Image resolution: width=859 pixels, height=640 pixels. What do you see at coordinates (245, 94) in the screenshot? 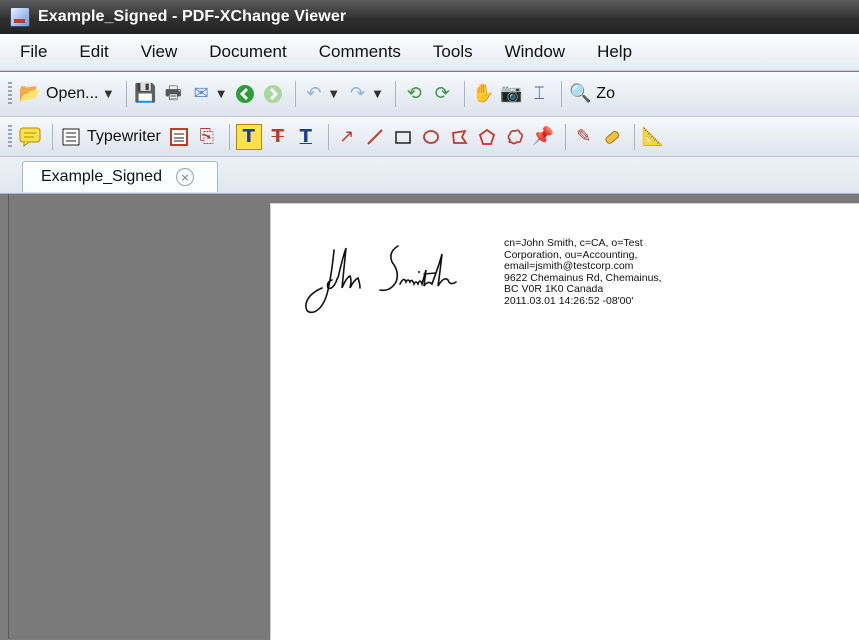
I see `back-icon` at bounding box center [245, 94].